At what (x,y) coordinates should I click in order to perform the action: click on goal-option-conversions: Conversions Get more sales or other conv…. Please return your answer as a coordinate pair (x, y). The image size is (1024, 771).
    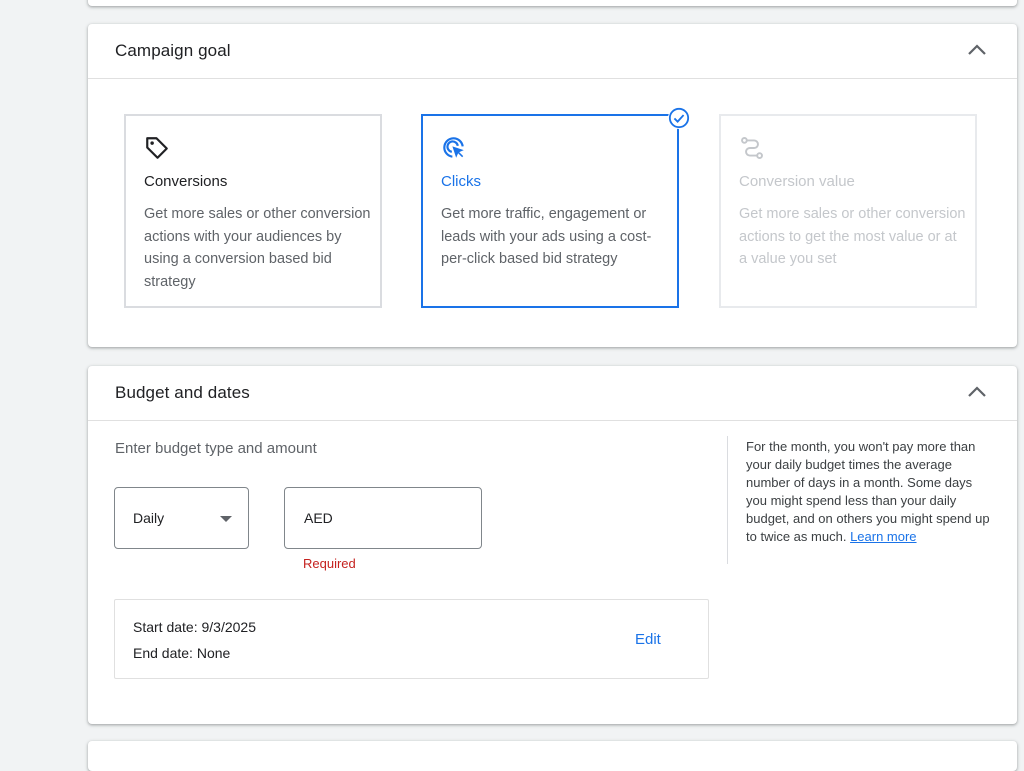
    Looking at the image, I should click on (253, 211).